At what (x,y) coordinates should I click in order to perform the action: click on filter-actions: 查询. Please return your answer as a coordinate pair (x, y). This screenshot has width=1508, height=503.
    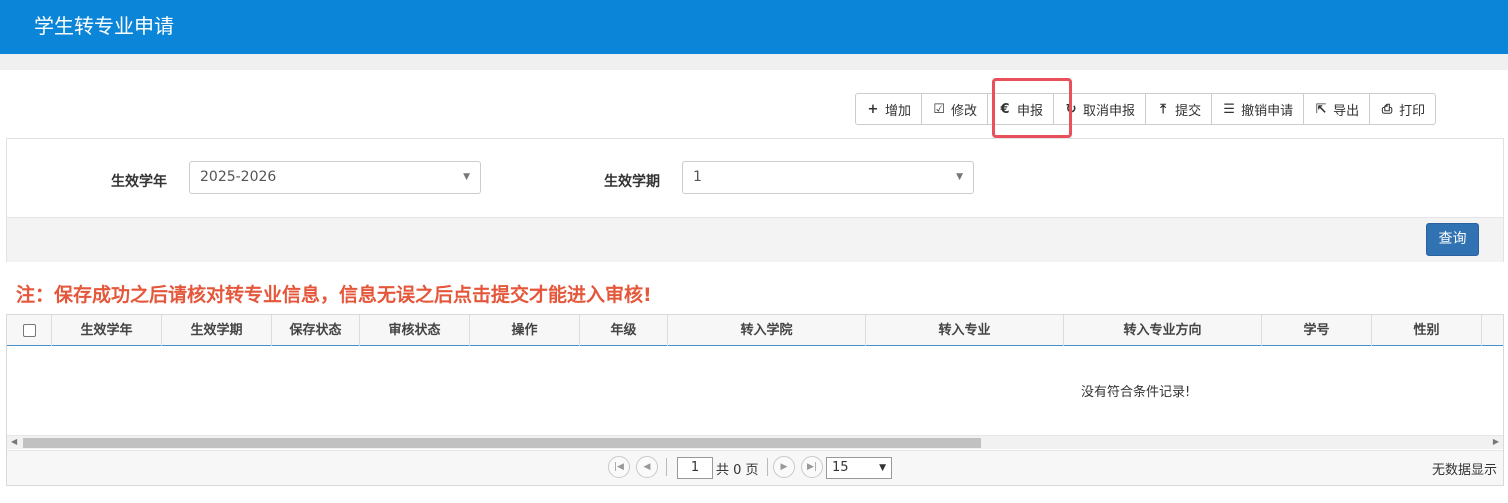
    Looking at the image, I should click on (755, 239).